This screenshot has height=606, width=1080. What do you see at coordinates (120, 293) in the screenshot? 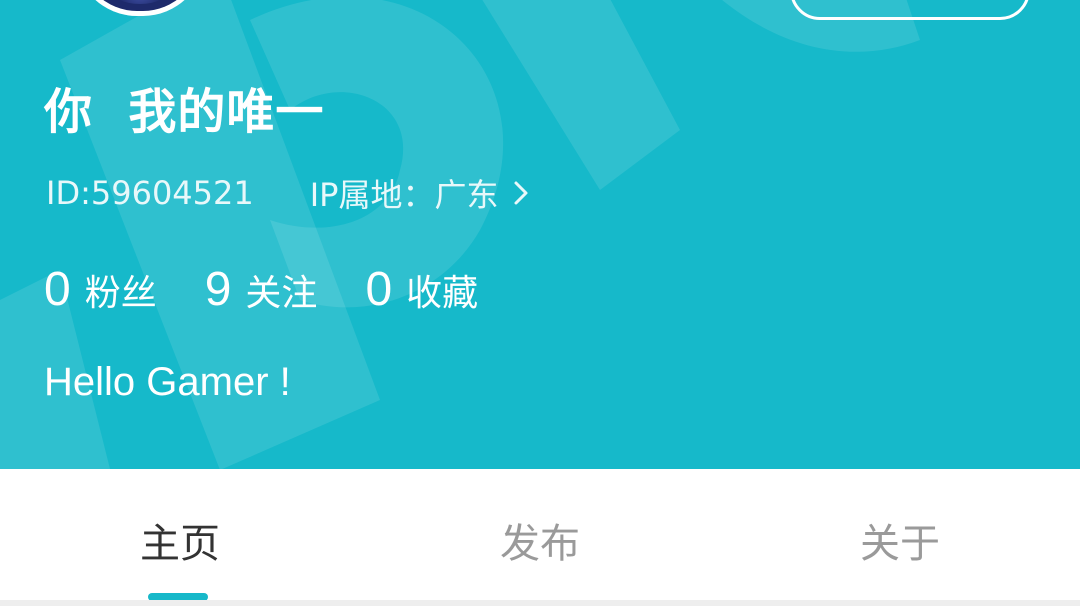
I see `stat-fans-label: 粉丝` at bounding box center [120, 293].